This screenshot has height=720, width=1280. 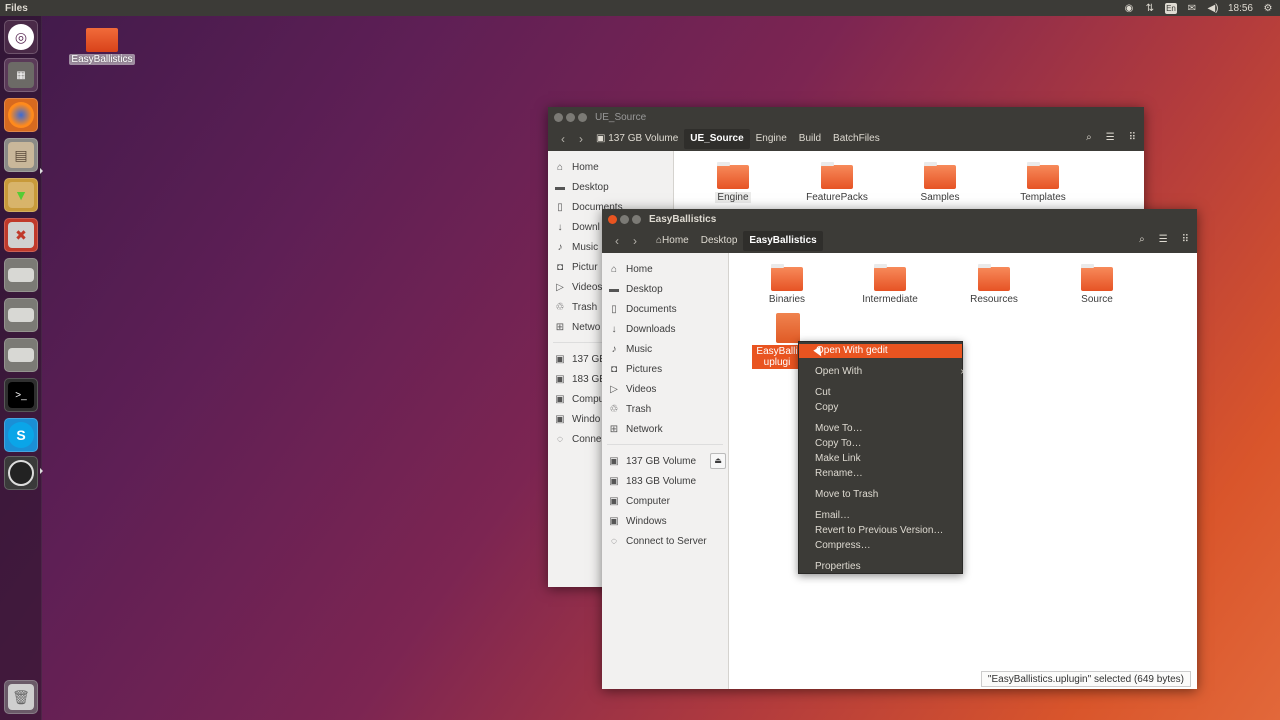 What do you see at coordinates (672, 241) in the screenshot?
I see `crumb-home: ⌂Home` at bounding box center [672, 241].